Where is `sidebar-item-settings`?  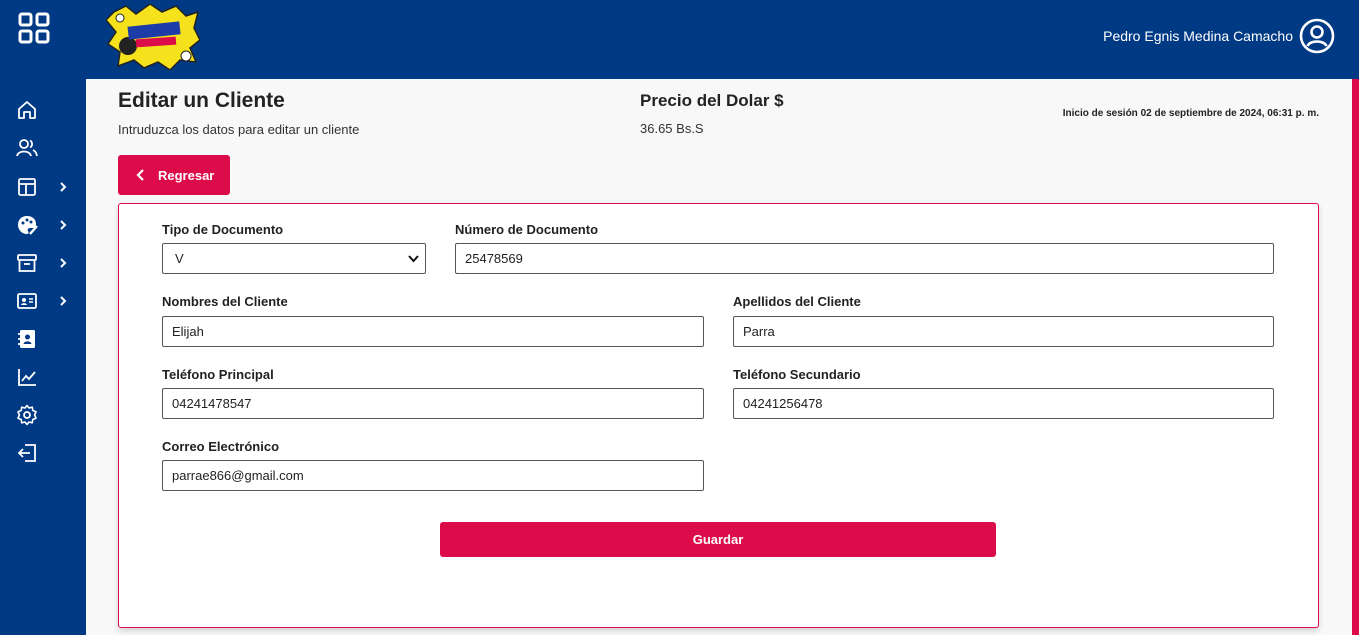 sidebar-item-settings is located at coordinates (47, 415).